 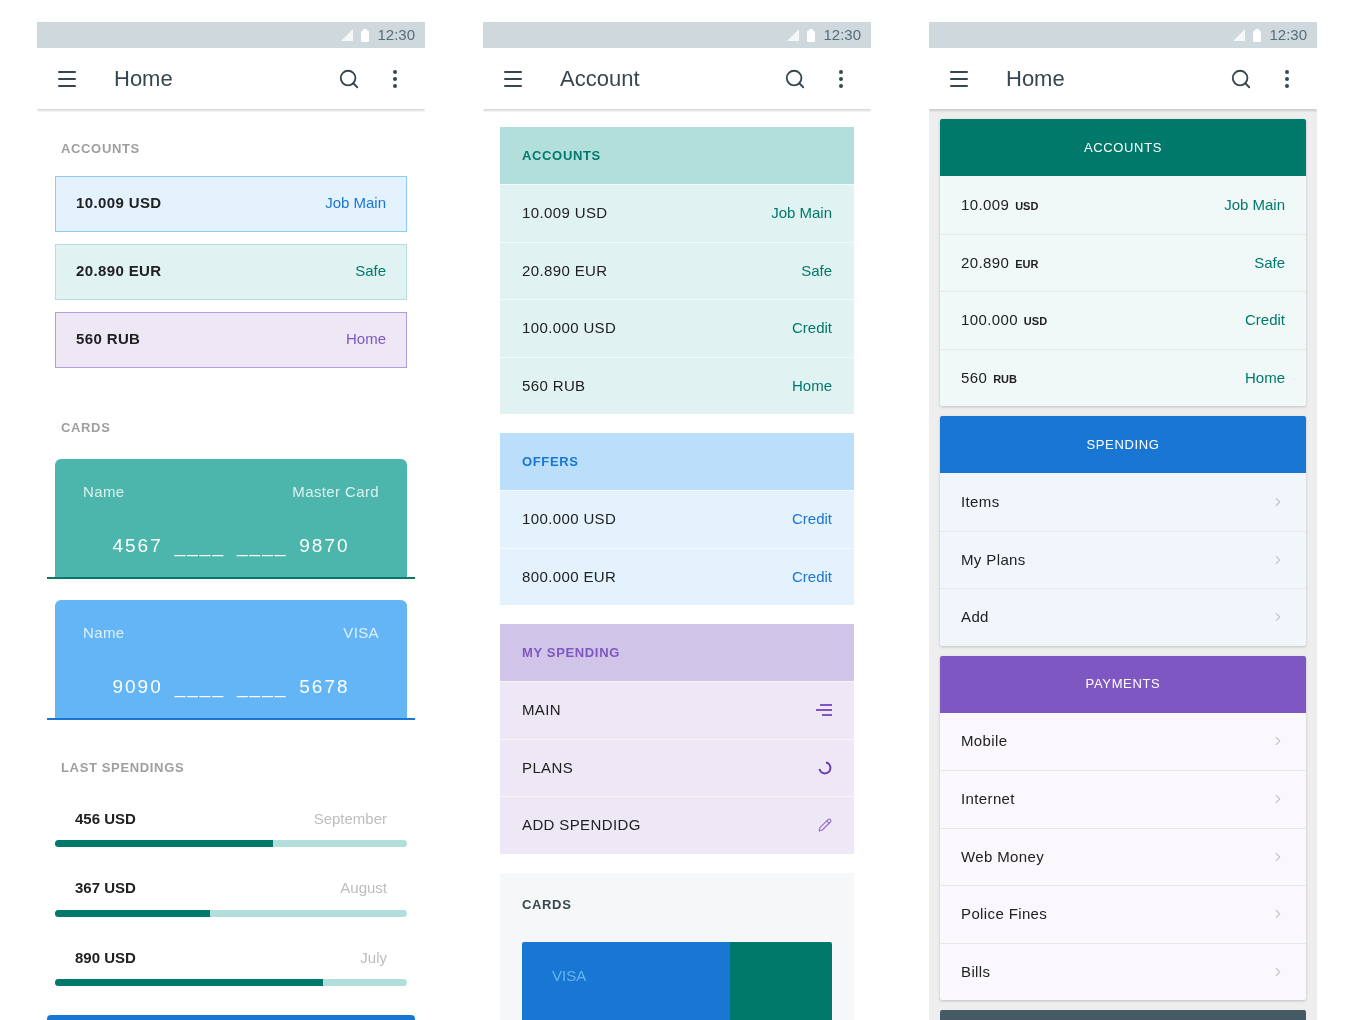 I want to click on account-amount: 10.009, so click(x=985, y=204).